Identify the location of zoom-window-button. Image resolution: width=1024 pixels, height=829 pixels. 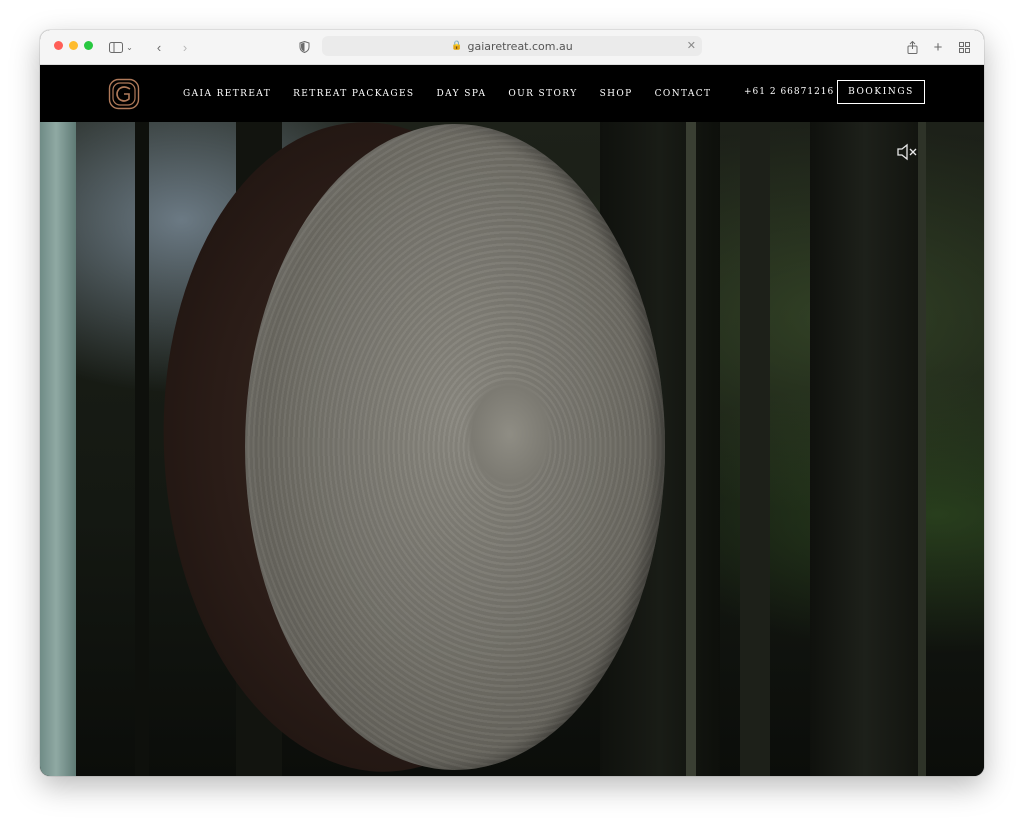
(88, 45).